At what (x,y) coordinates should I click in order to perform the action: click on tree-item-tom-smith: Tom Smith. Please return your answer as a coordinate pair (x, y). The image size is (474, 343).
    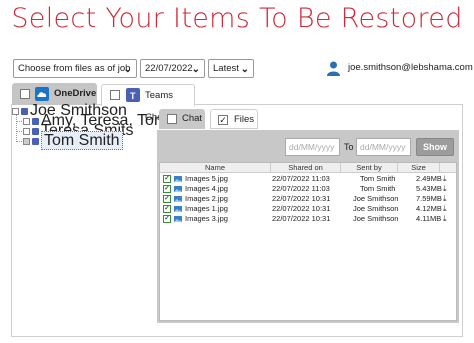
    Looking at the image, I should click on (73, 140).